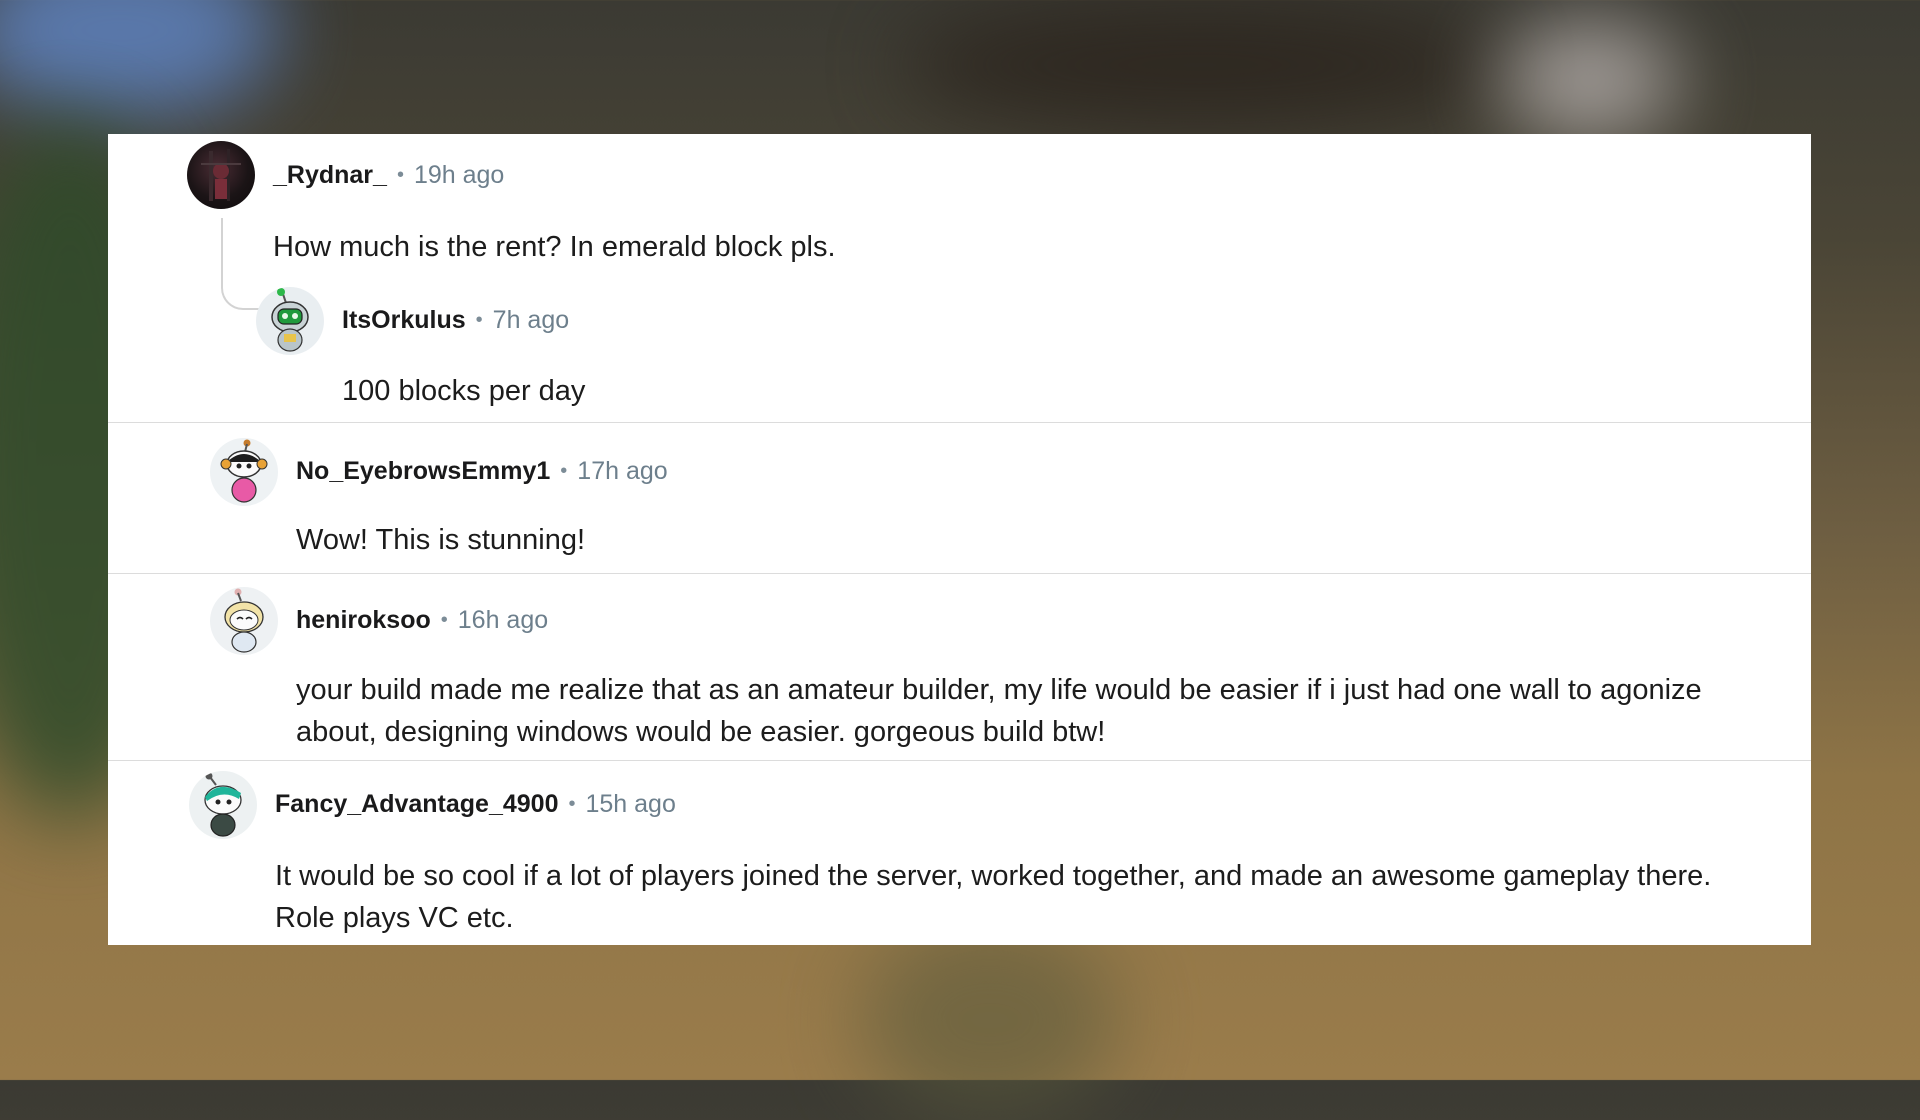 This screenshot has width=1920, height=1120. What do you see at coordinates (416, 804) in the screenshot?
I see `username: Fancy_Advantage_4900` at bounding box center [416, 804].